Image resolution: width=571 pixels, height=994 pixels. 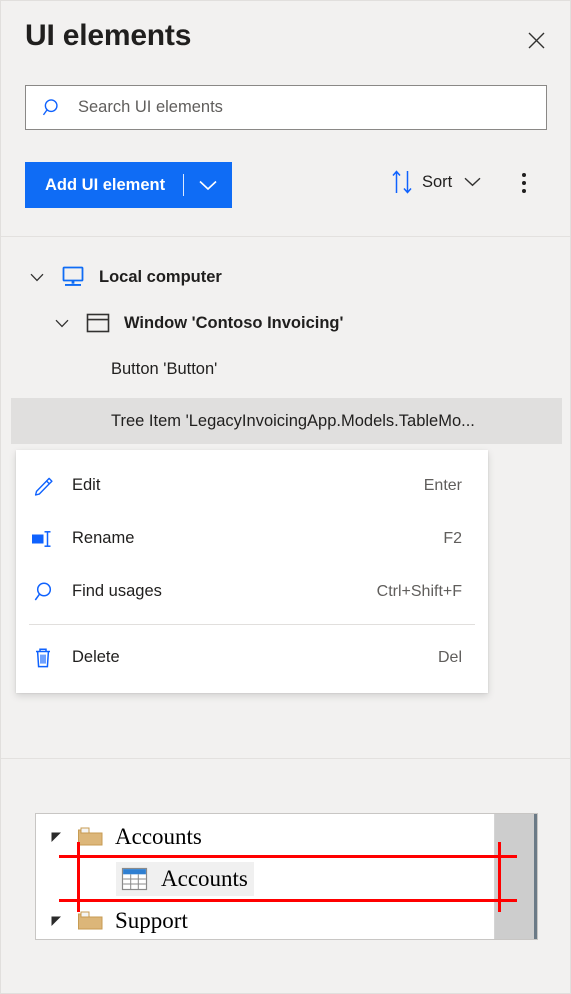 I want to click on menu-item-find-usages: Find usages Ctrl+Shift+F, so click(x=252, y=591).